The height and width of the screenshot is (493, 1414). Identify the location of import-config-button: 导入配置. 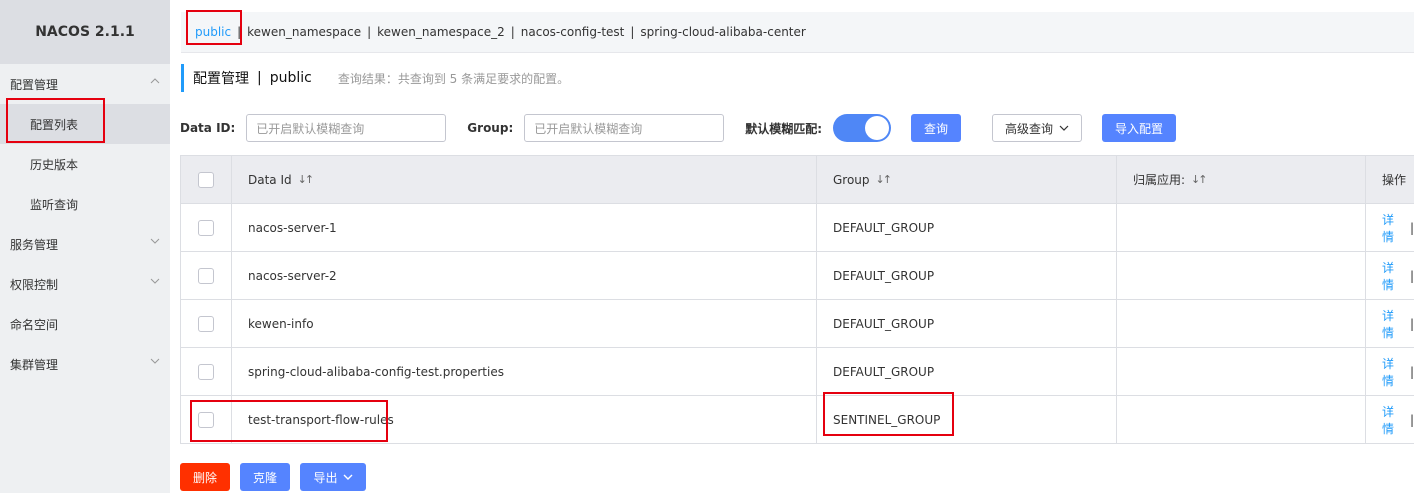
(1139, 128).